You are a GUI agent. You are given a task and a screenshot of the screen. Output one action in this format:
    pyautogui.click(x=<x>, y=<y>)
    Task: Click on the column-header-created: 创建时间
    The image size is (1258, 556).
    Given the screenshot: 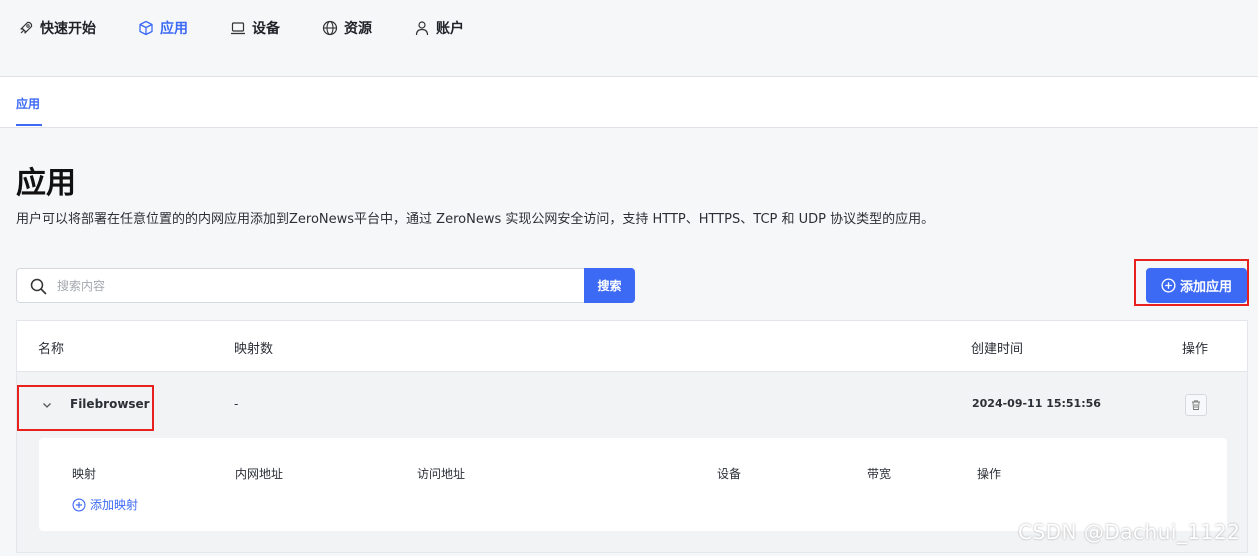 What is the action you would take?
    pyautogui.click(x=997, y=349)
    